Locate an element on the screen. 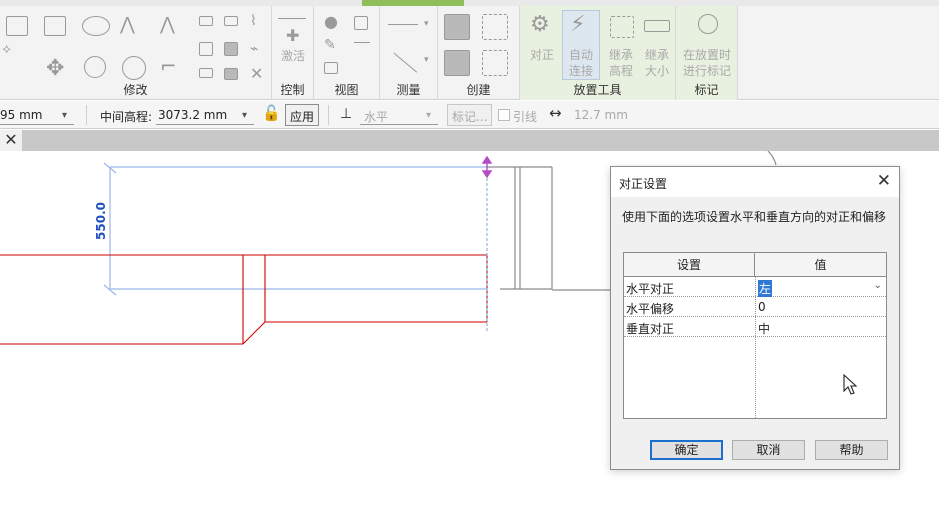 The image size is (939, 527). pin-icon: ⌇ is located at coordinates (253, 21).